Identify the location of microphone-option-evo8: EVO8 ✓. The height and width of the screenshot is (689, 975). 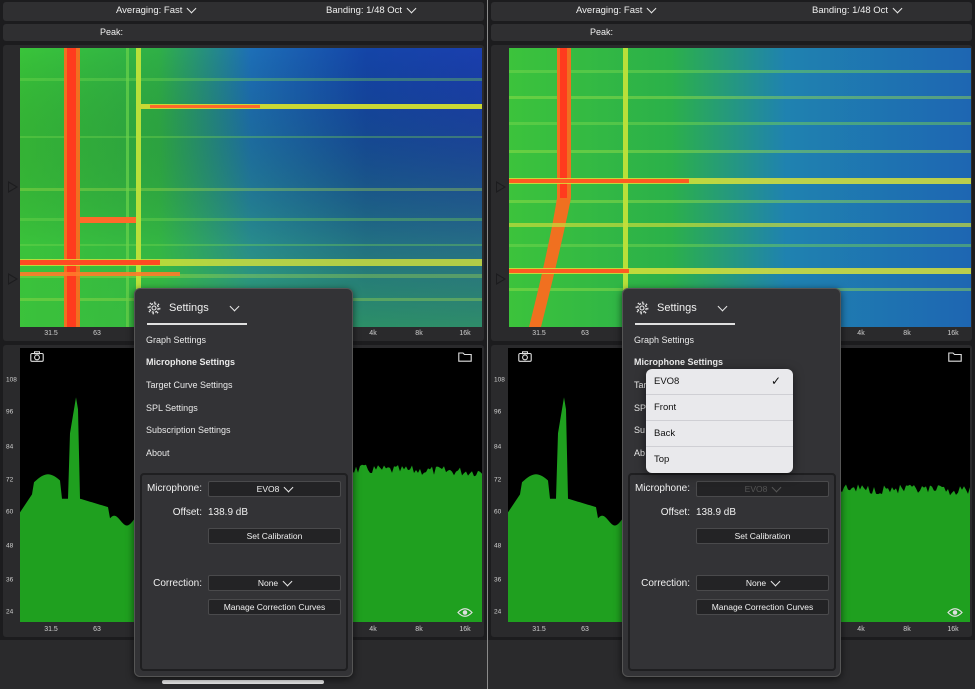
(719, 382).